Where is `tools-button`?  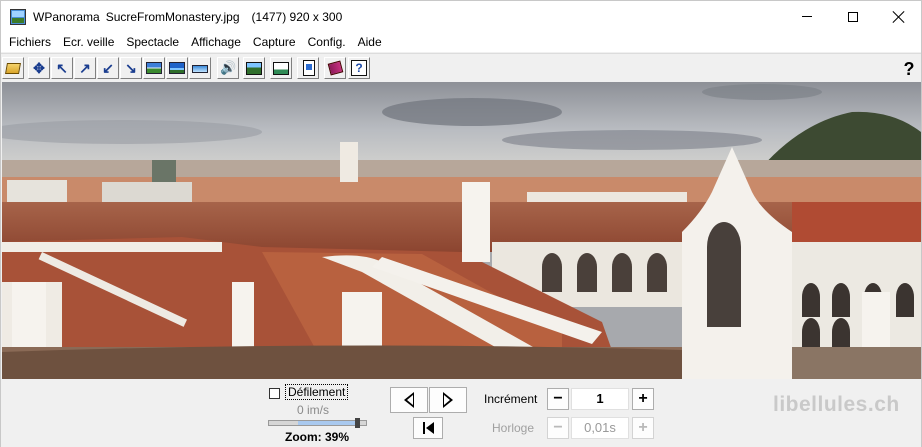 tools-button is located at coordinates (281, 68).